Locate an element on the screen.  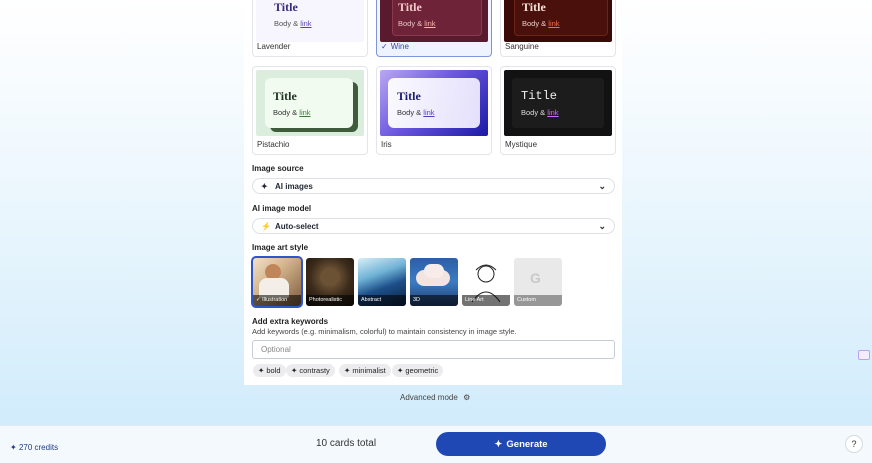
theme-preview-mystique: Title Body & link is located at coordinates (558, 103).